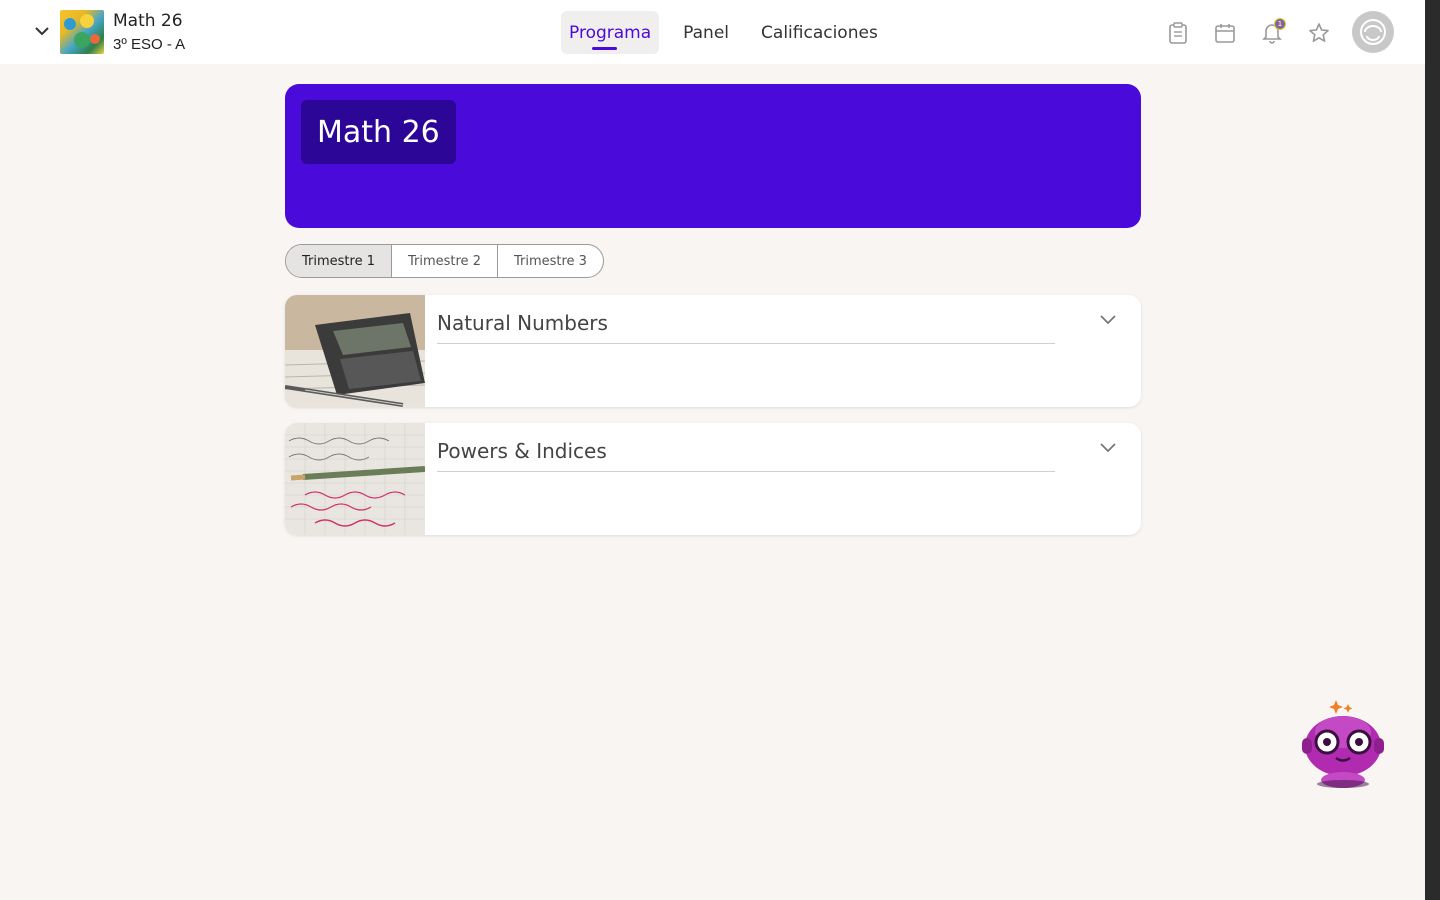 The height and width of the screenshot is (900, 1440). I want to click on unit-card: Powers & Indices, so click(713, 479).